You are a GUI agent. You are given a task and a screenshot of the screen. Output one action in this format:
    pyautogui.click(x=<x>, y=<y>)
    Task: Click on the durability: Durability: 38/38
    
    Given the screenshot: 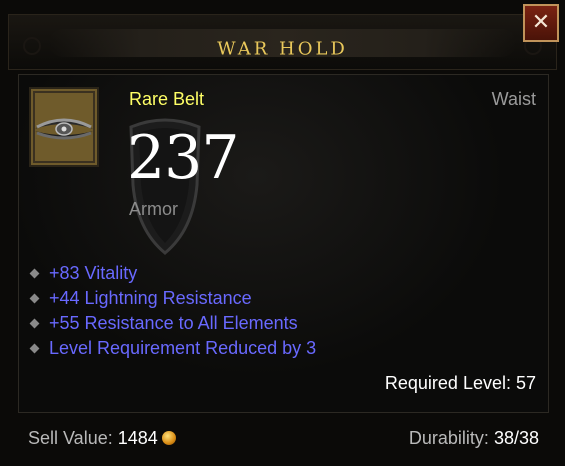 What is the action you would take?
    pyautogui.click(x=474, y=438)
    